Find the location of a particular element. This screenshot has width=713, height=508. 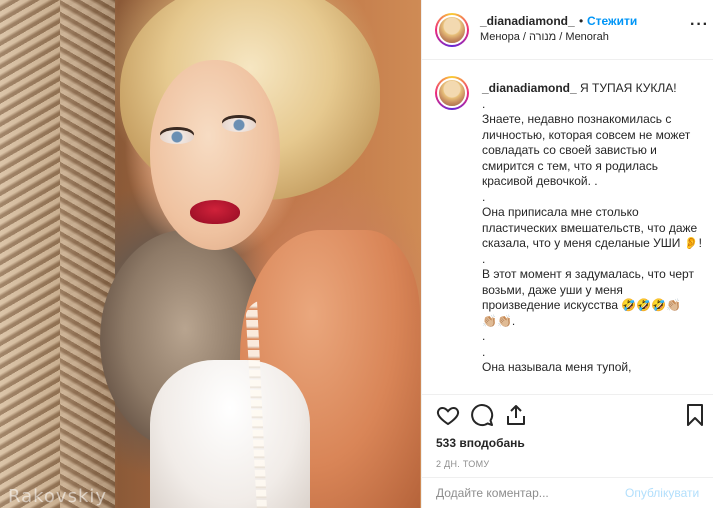

avatar is located at coordinates (452, 30).